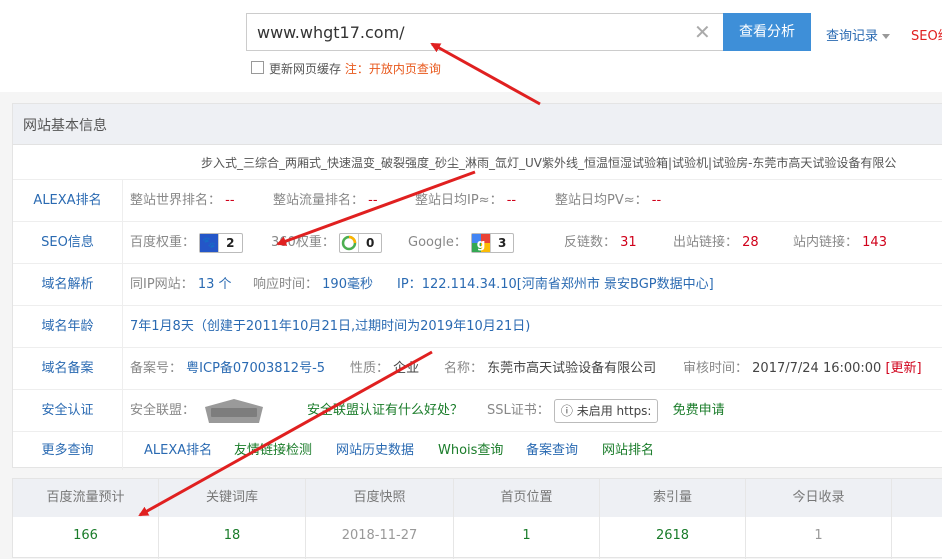 This screenshot has width=942, height=559. I want to click on outlinks-key: 出站链接：, so click(706, 242).